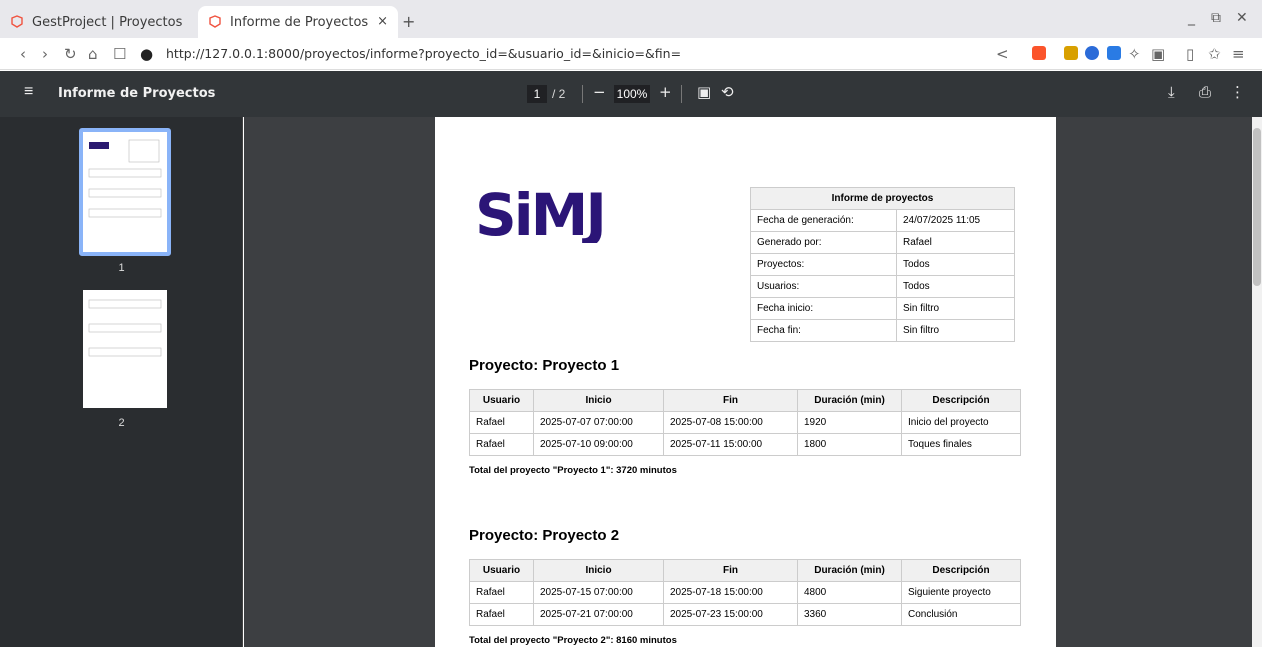  What do you see at coordinates (1190, 54) in the screenshot?
I see `sidebar-toggle-icon: ▯` at bounding box center [1190, 54].